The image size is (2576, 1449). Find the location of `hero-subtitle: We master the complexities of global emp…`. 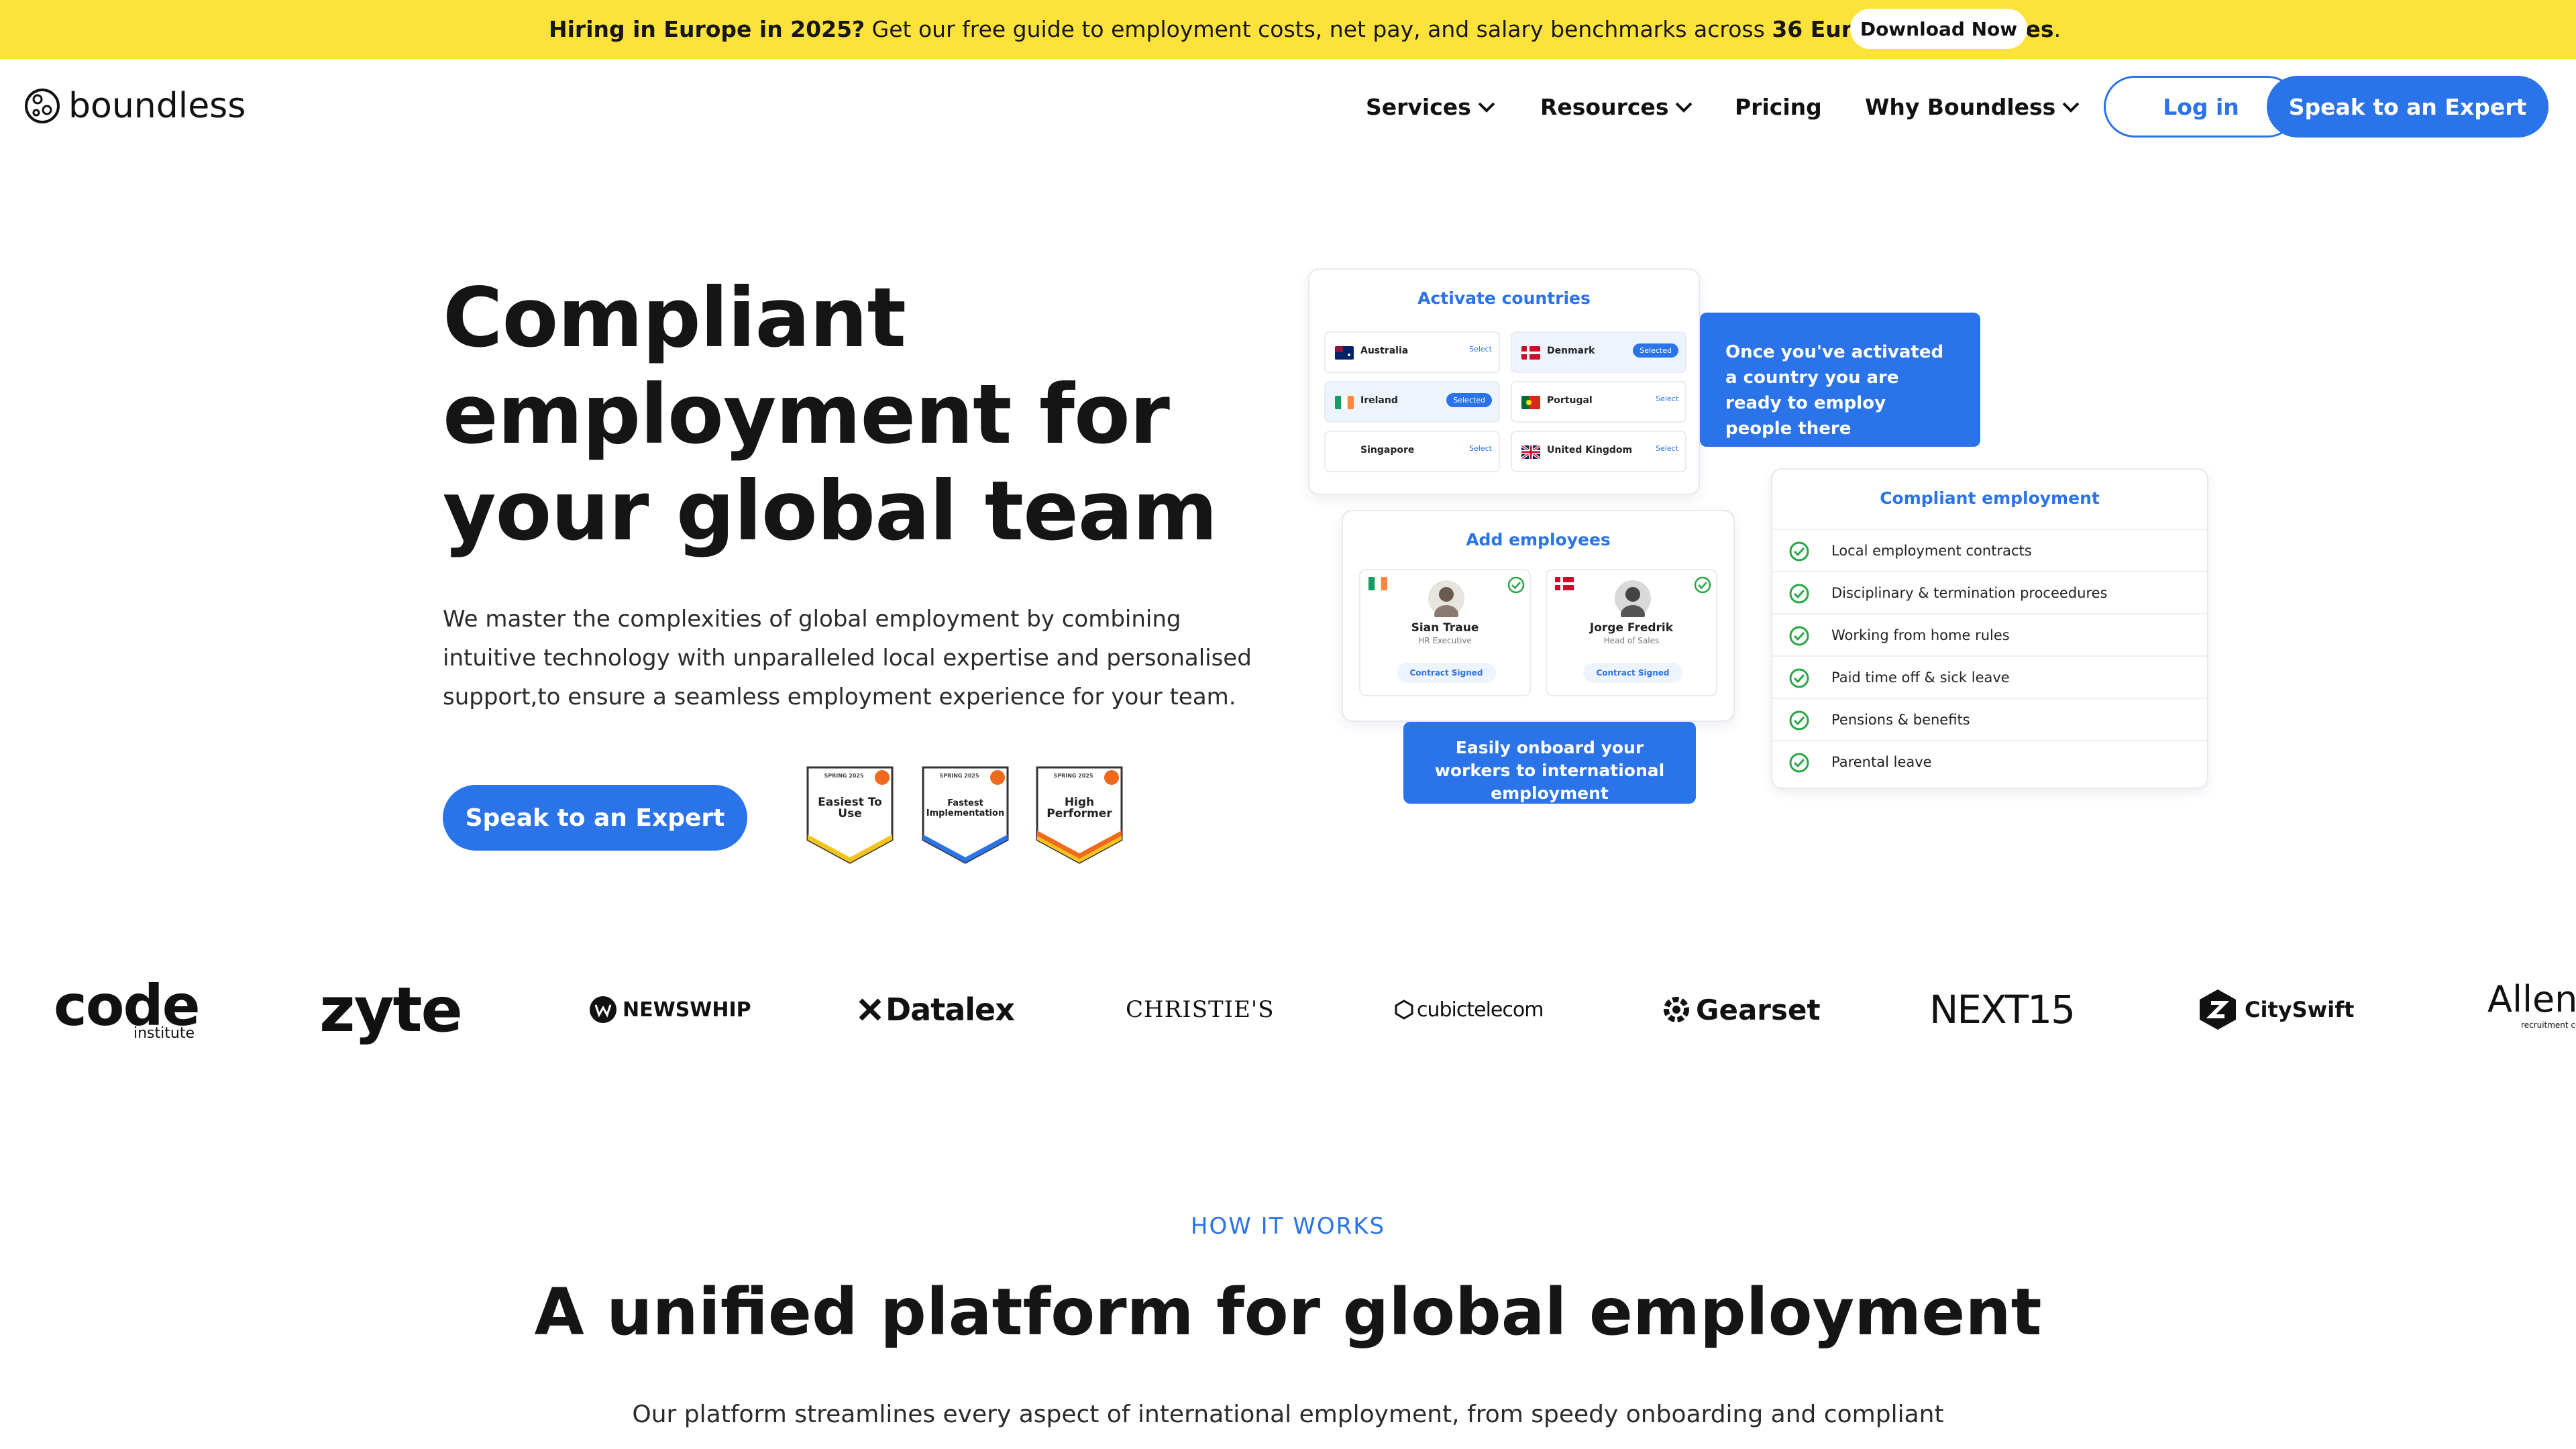

hero-subtitle: We master the complexities of global emp… is located at coordinates (847, 658).